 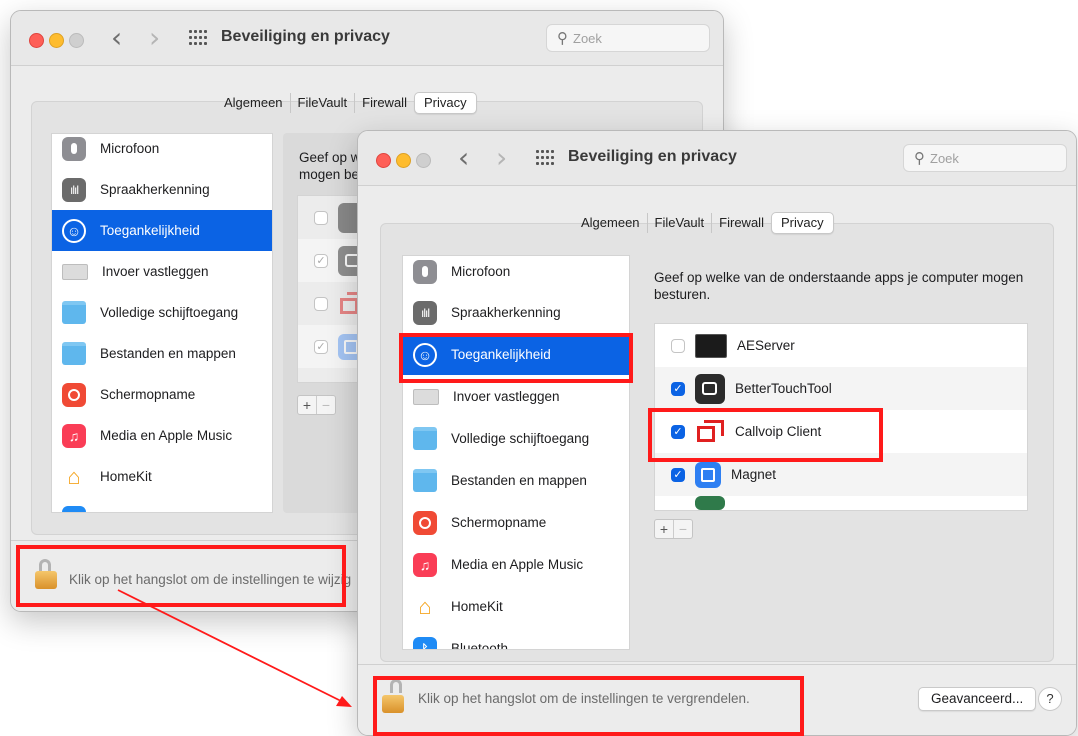 I want to click on bettertouchtool-icon, so click(x=710, y=388).